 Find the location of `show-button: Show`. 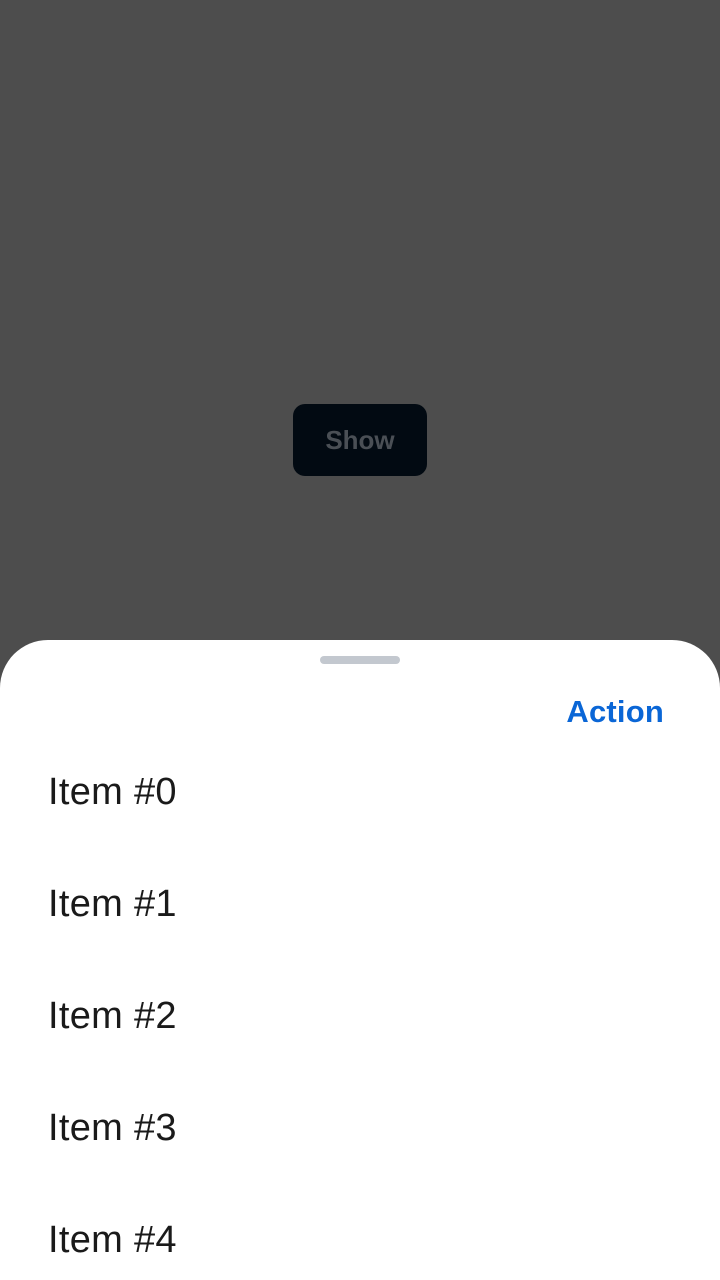

show-button: Show is located at coordinates (360, 440).